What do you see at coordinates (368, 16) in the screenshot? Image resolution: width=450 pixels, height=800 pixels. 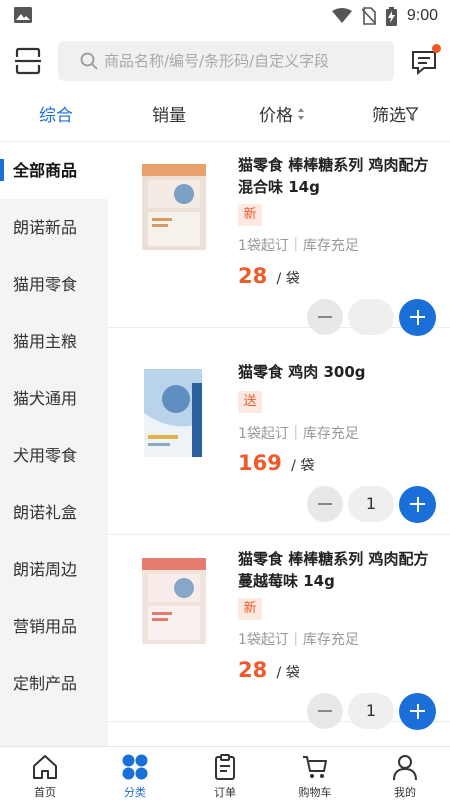 I see `no-sim-icon` at bounding box center [368, 16].